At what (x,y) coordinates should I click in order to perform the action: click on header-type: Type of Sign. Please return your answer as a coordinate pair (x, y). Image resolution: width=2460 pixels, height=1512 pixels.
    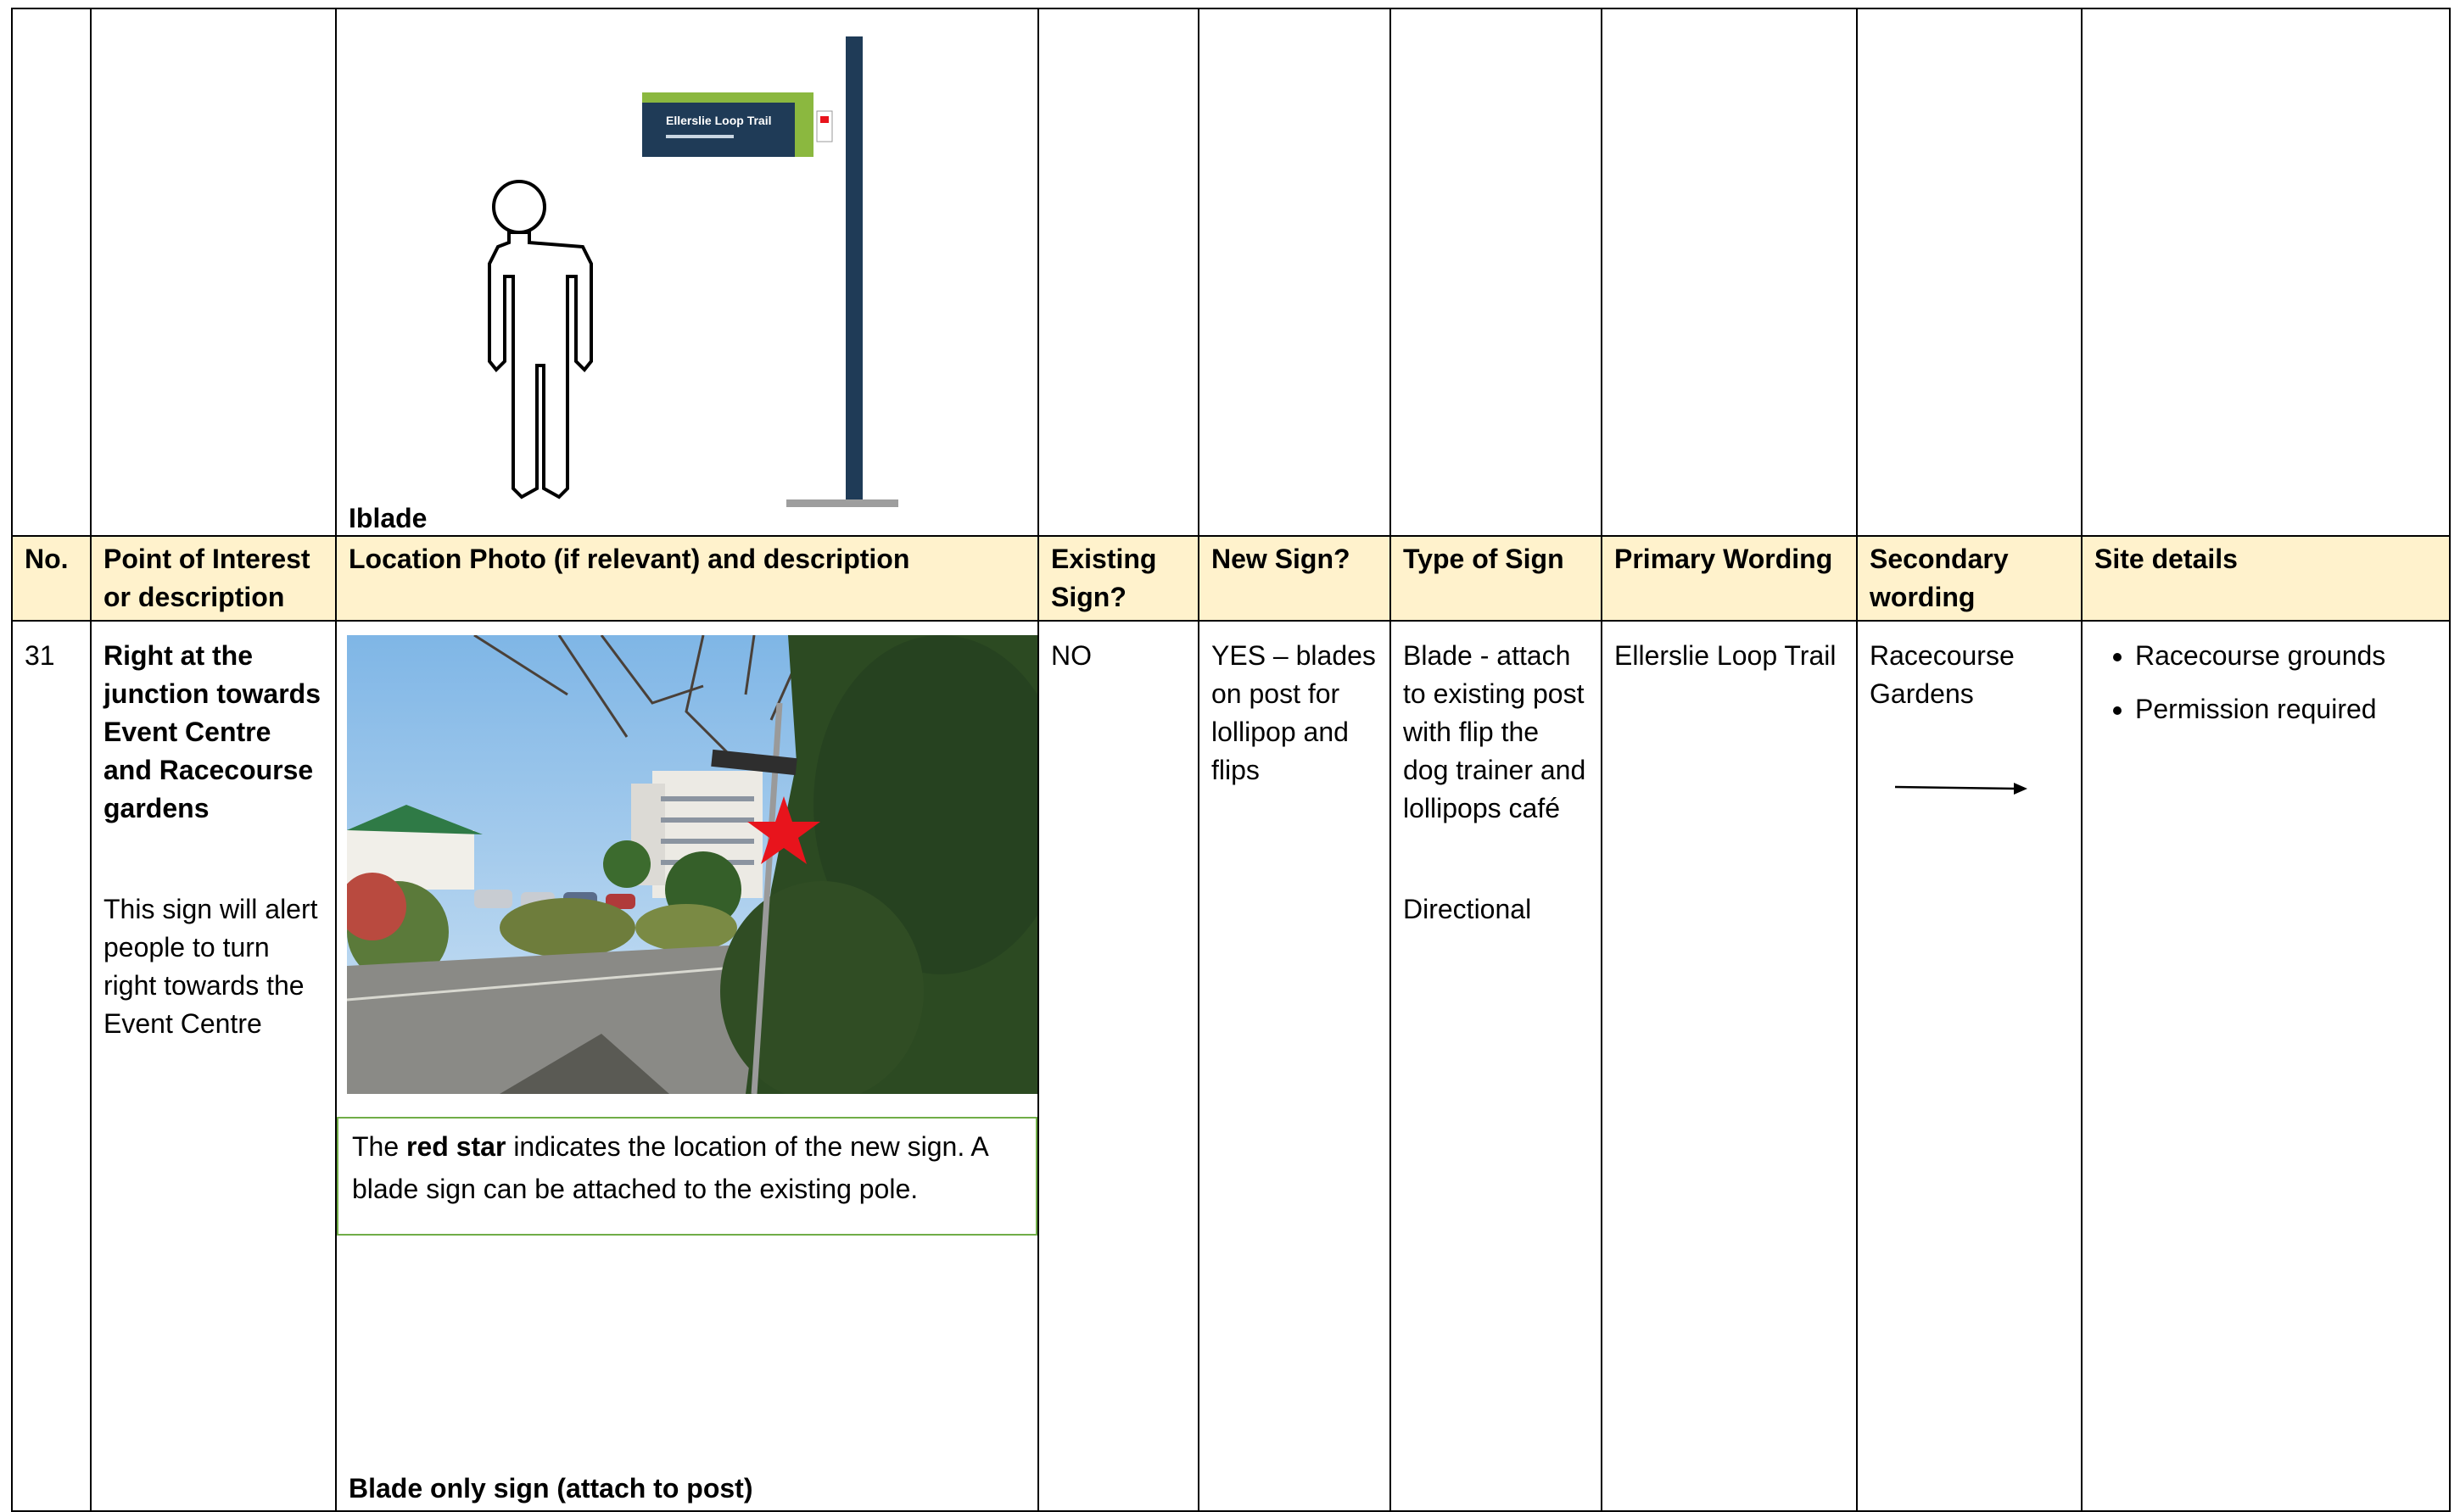
    Looking at the image, I should click on (1496, 578).